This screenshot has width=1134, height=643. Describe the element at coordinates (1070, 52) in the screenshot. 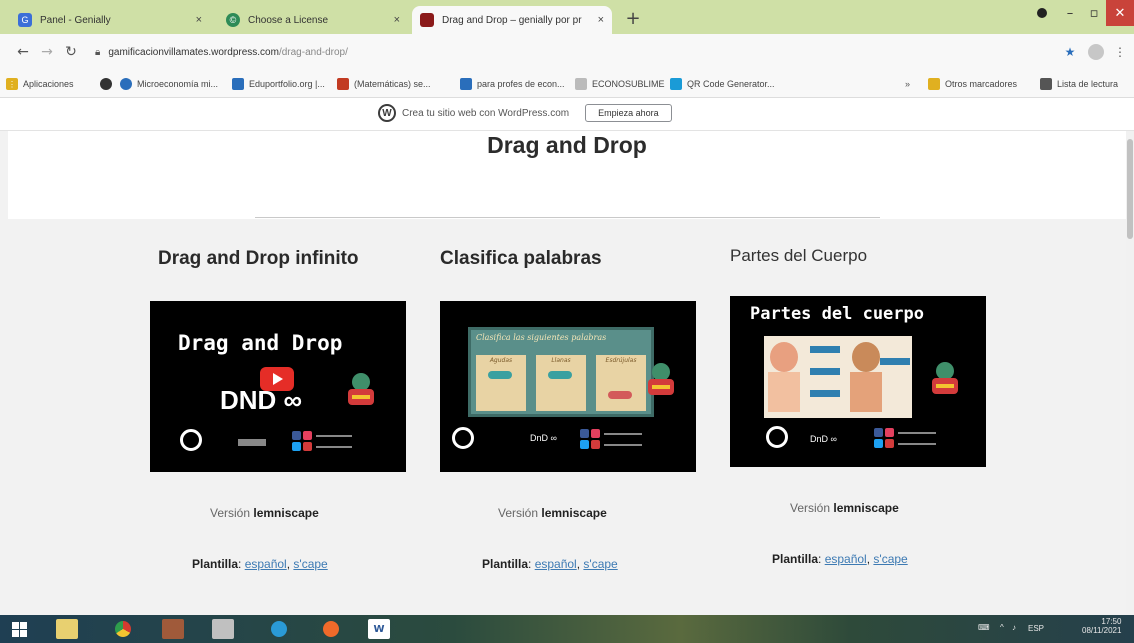

I see `bookmark-star-icon: ★` at that location.